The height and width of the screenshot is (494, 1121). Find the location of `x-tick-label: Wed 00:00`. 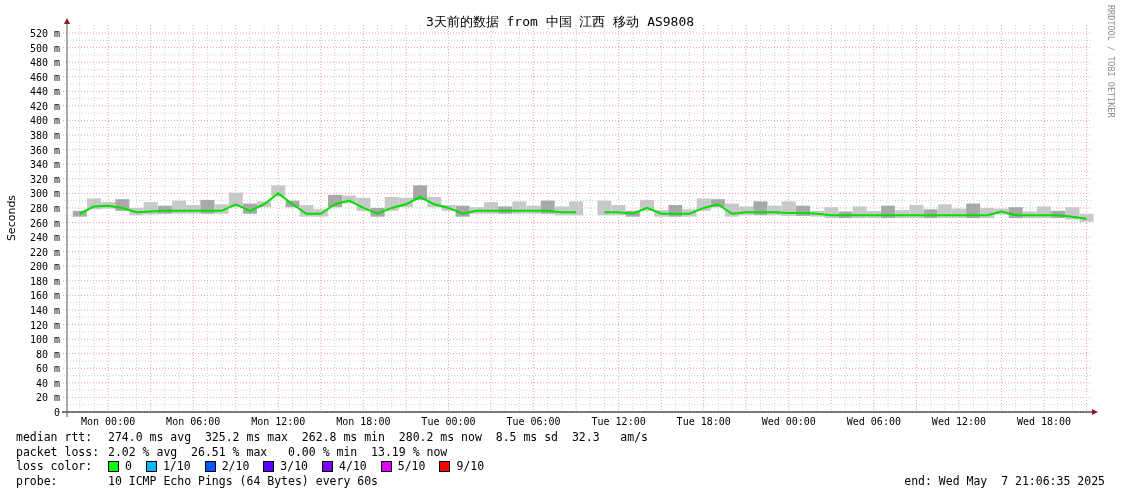

x-tick-label: Wed 00:00 is located at coordinates (788, 421).